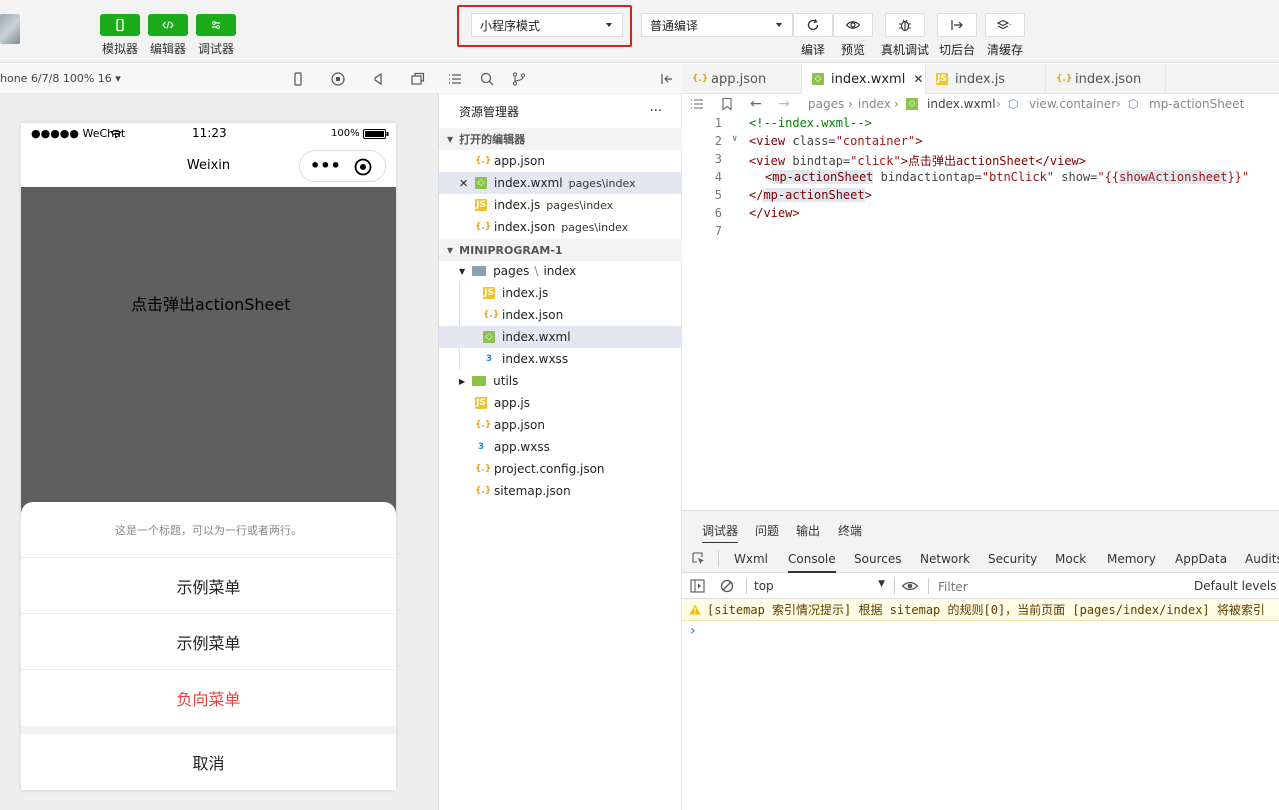 Image resolution: width=1279 pixels, height=810 pixels. Describe the element at coordinates (208, 698) in the screenshot. I see `action-sheet-item-warn: 负向菜单` at that location.